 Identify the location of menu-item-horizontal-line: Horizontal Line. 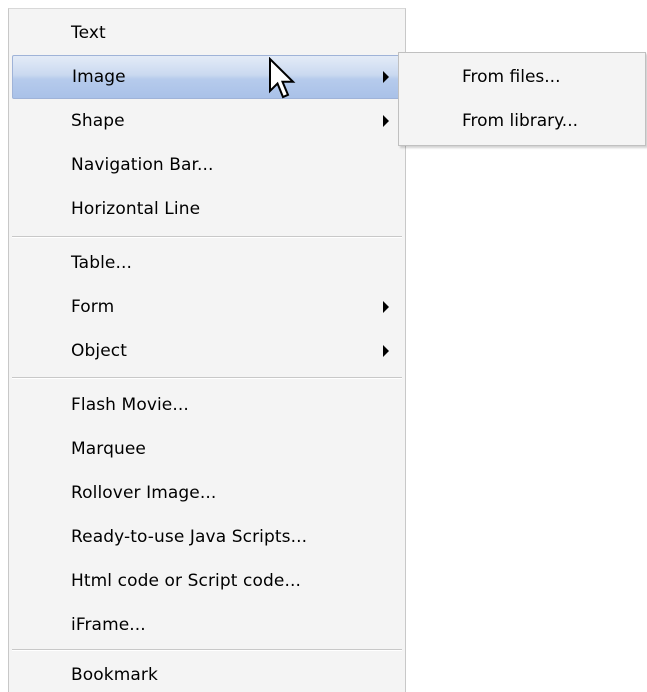
(207, 209).